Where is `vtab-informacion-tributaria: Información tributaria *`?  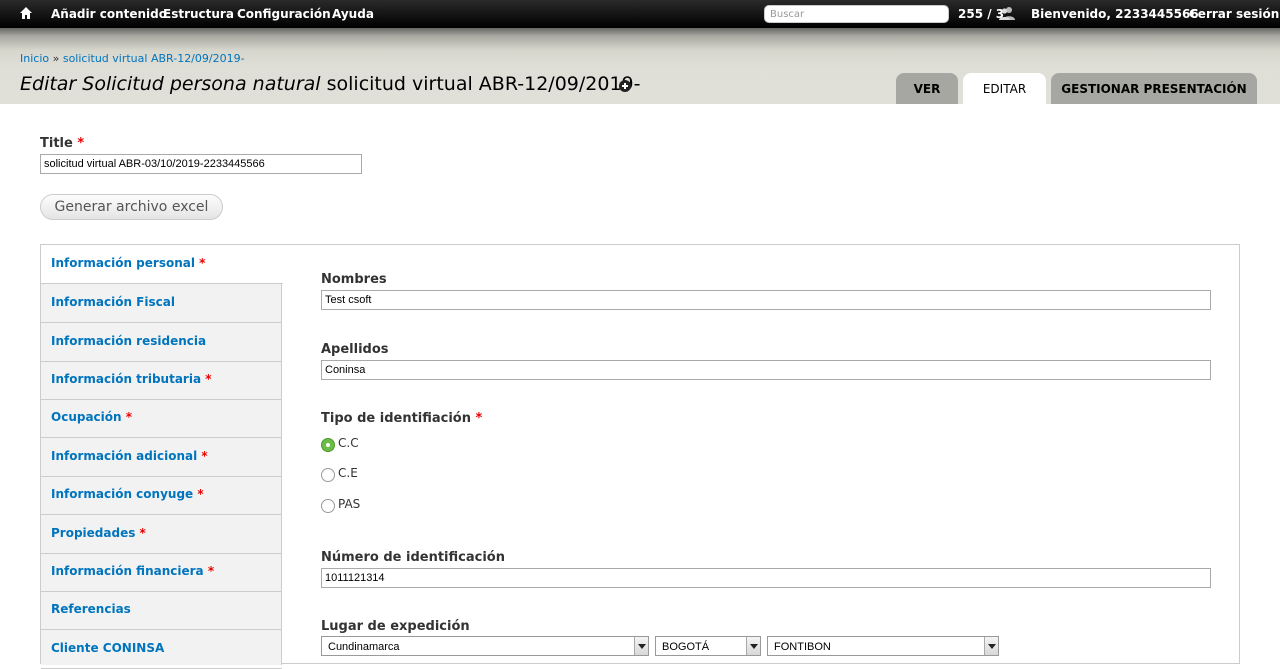 vtab-informacion-tributaria: Información tributaria * is located at coordinates (161, 380).